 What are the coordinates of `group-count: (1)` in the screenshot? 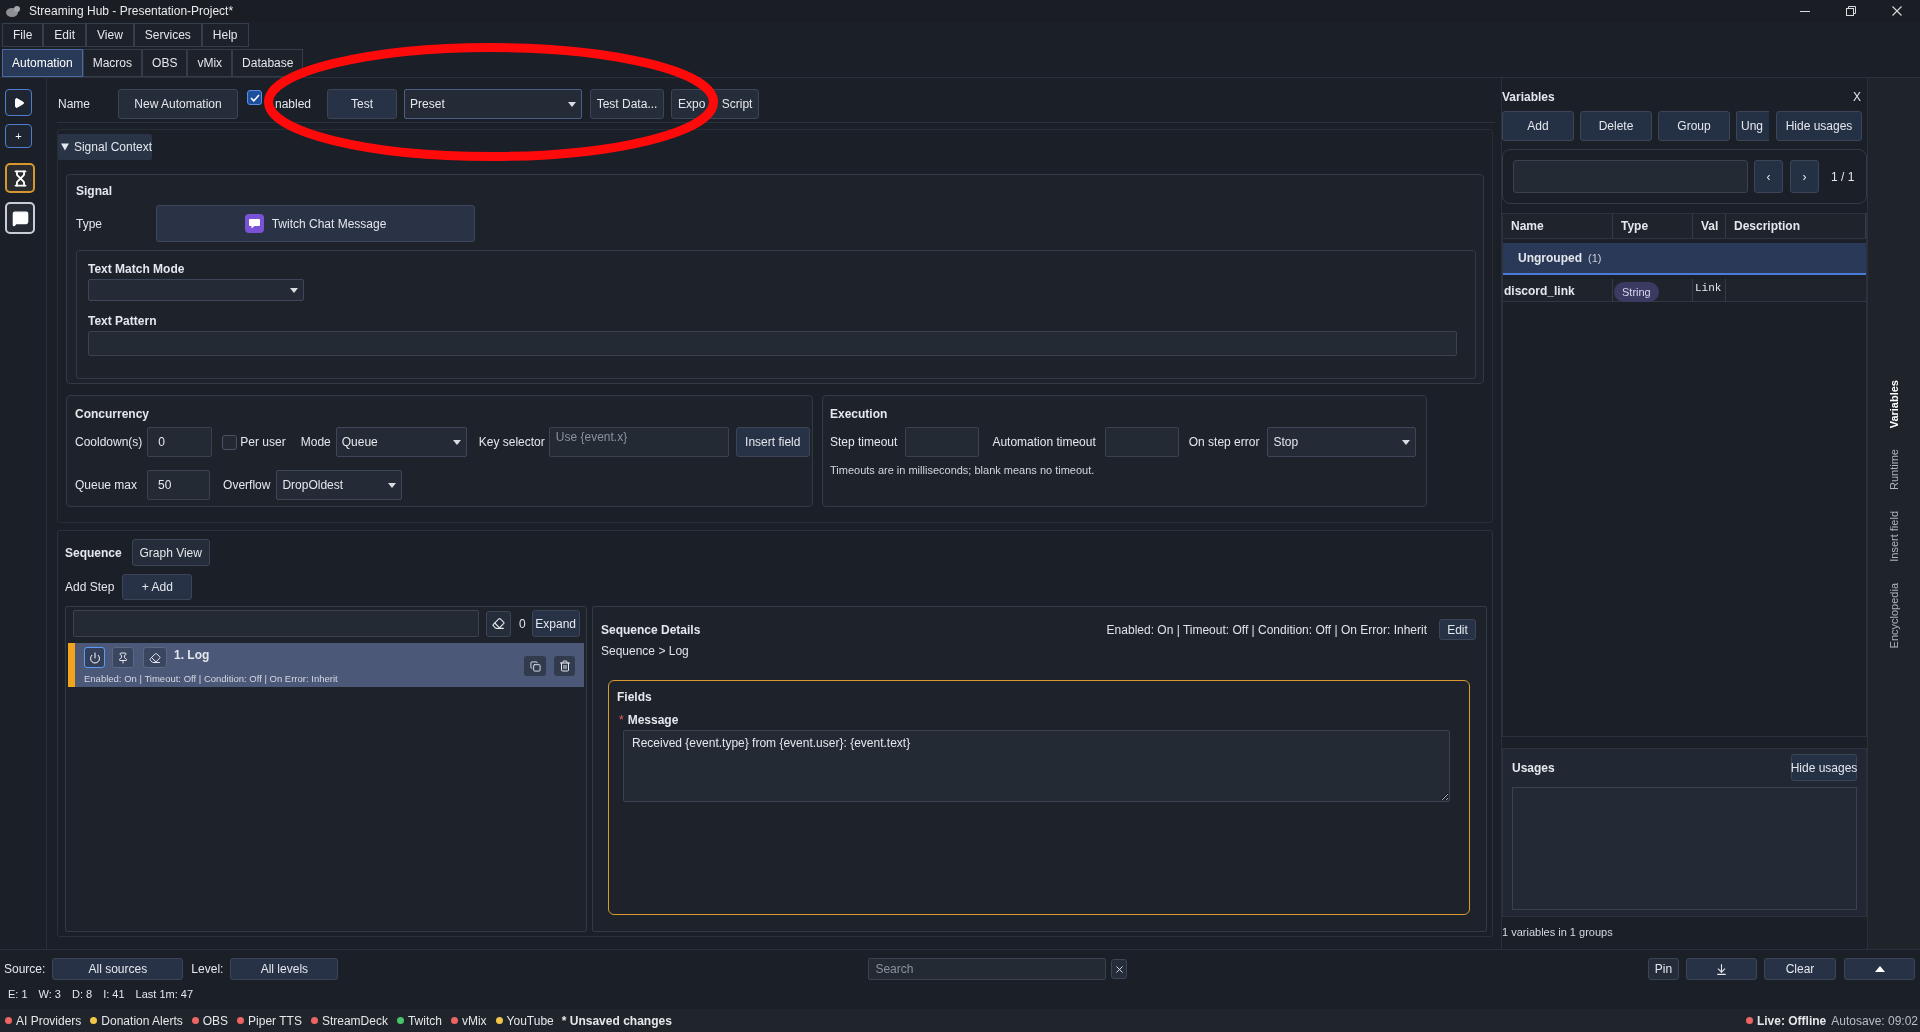 It's located at (1595, 258).